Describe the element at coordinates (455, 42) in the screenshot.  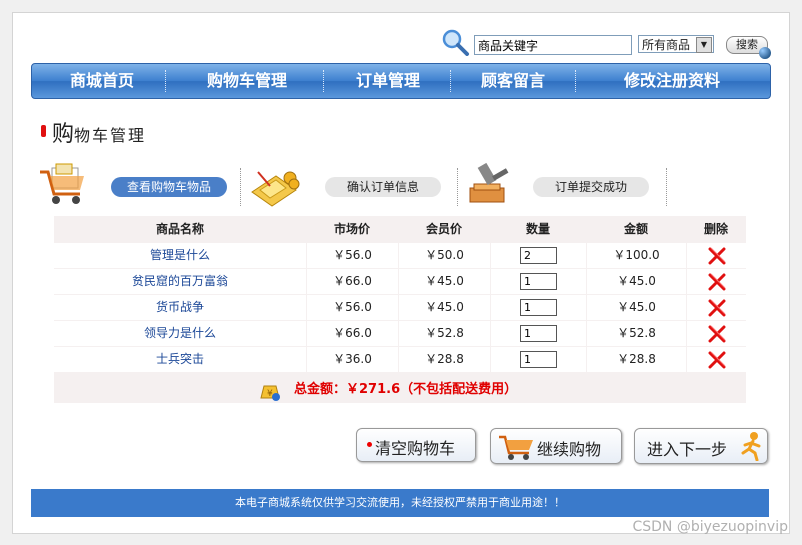
I see `search-icon` at that location.